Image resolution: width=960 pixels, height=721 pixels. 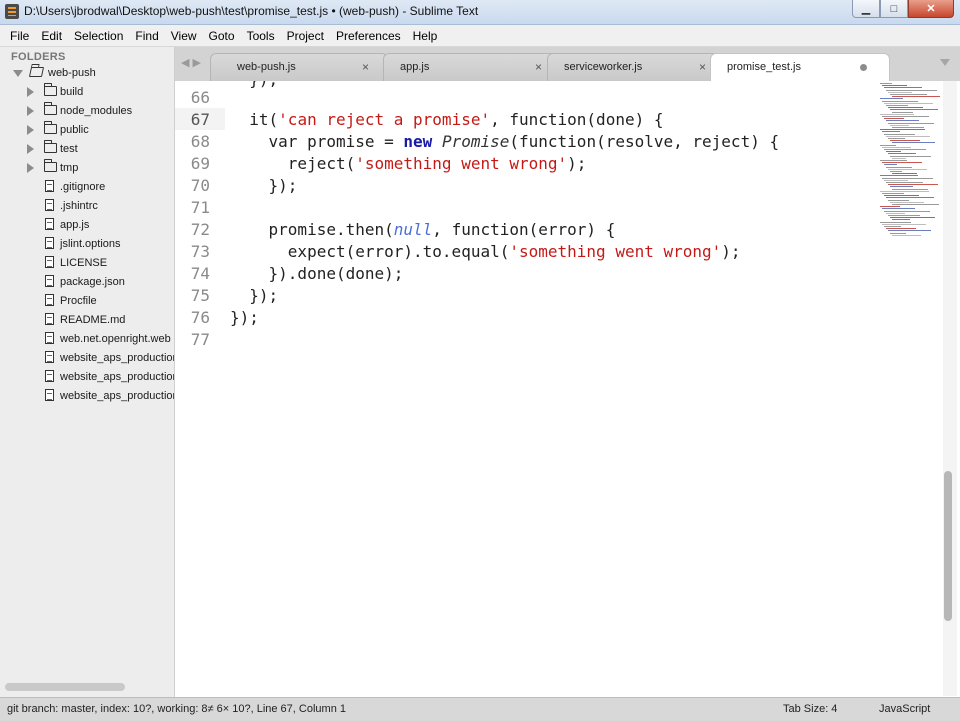 I want to click on tree-folder-public: public, so click(x=87, y=130).